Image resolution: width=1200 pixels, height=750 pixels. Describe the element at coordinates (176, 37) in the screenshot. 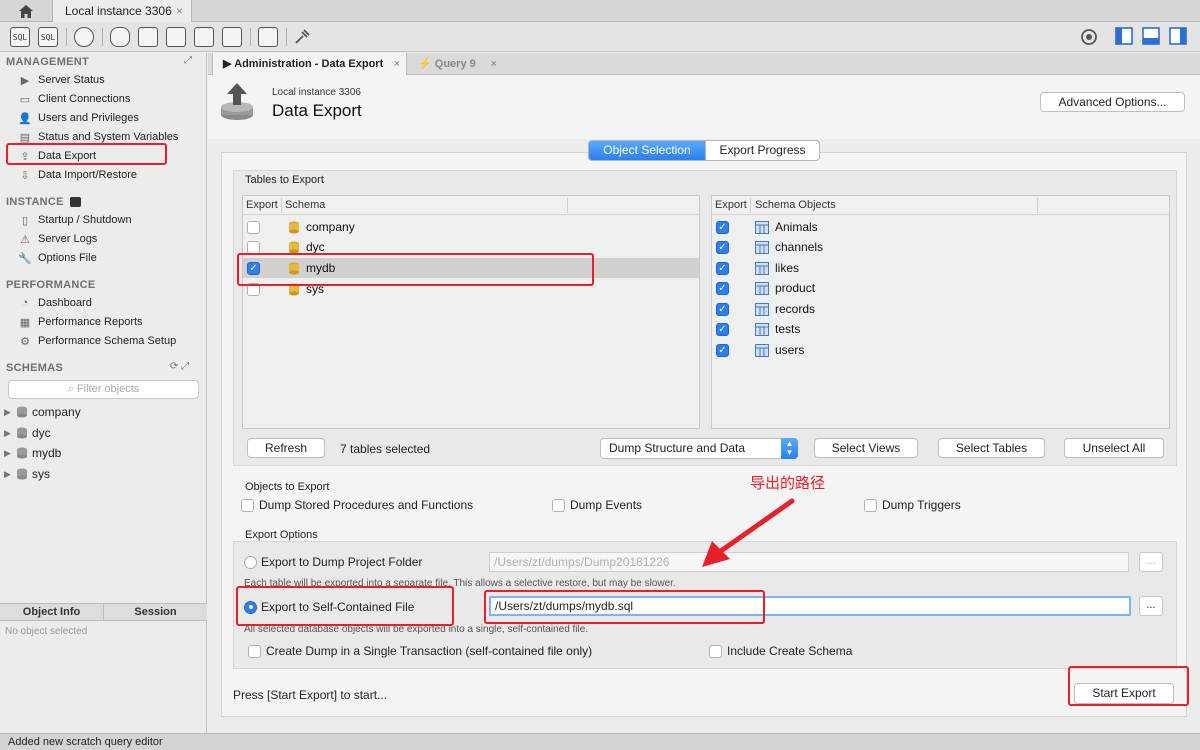

I see `create-view-icon` at that location.